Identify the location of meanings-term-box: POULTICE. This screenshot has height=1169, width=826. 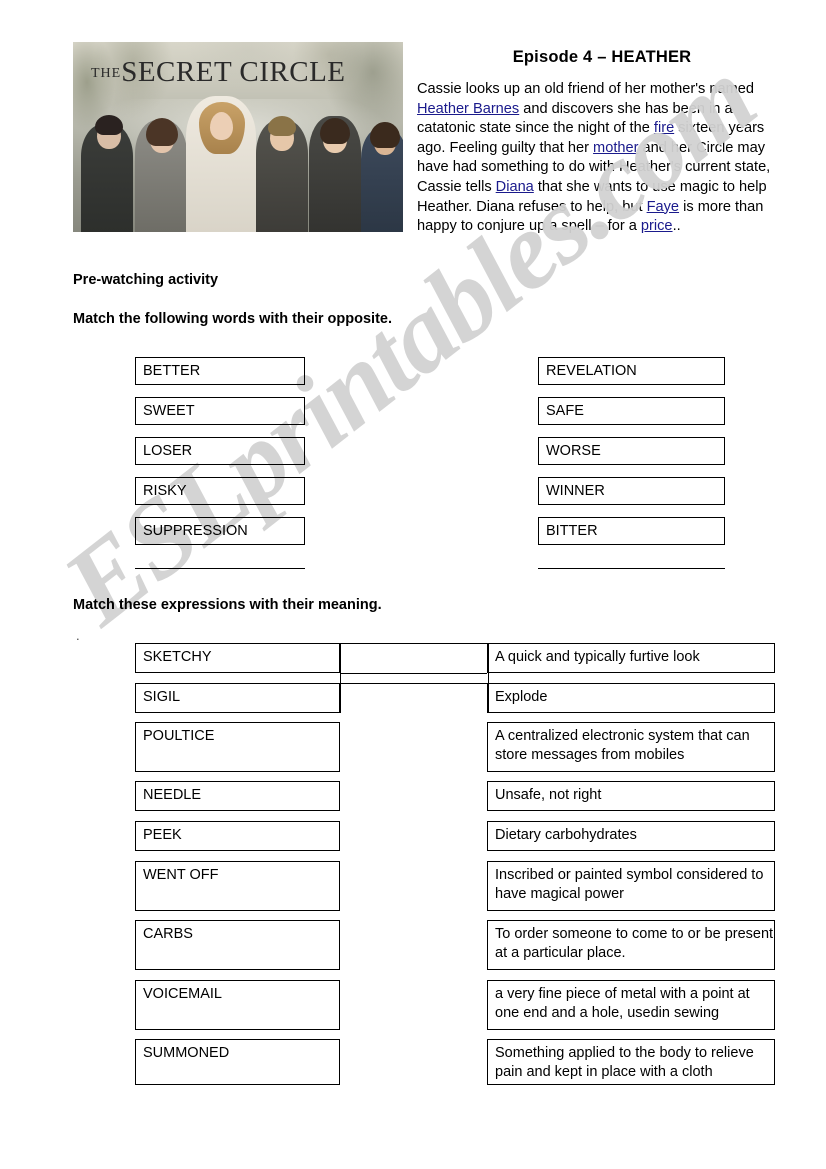
(237, 747).